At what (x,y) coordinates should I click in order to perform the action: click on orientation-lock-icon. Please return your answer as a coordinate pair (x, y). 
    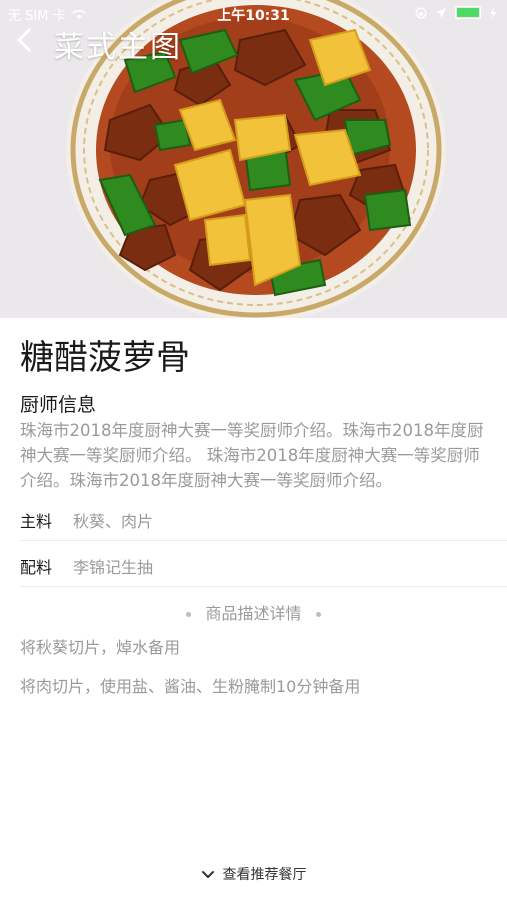
    Looking at the image, I should click on (421, 12).